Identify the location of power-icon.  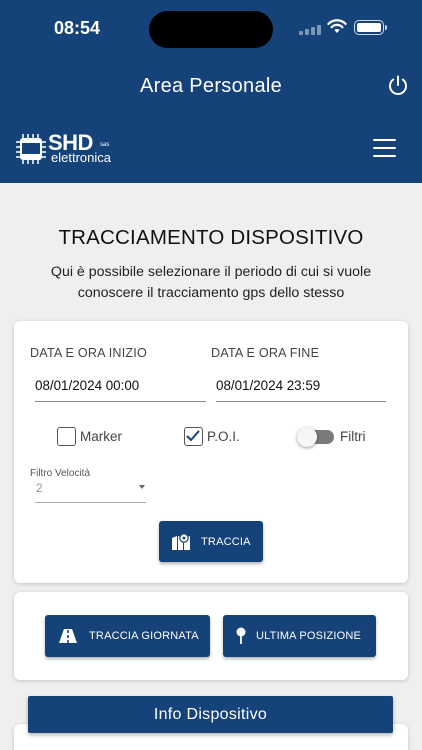
(398, 86).